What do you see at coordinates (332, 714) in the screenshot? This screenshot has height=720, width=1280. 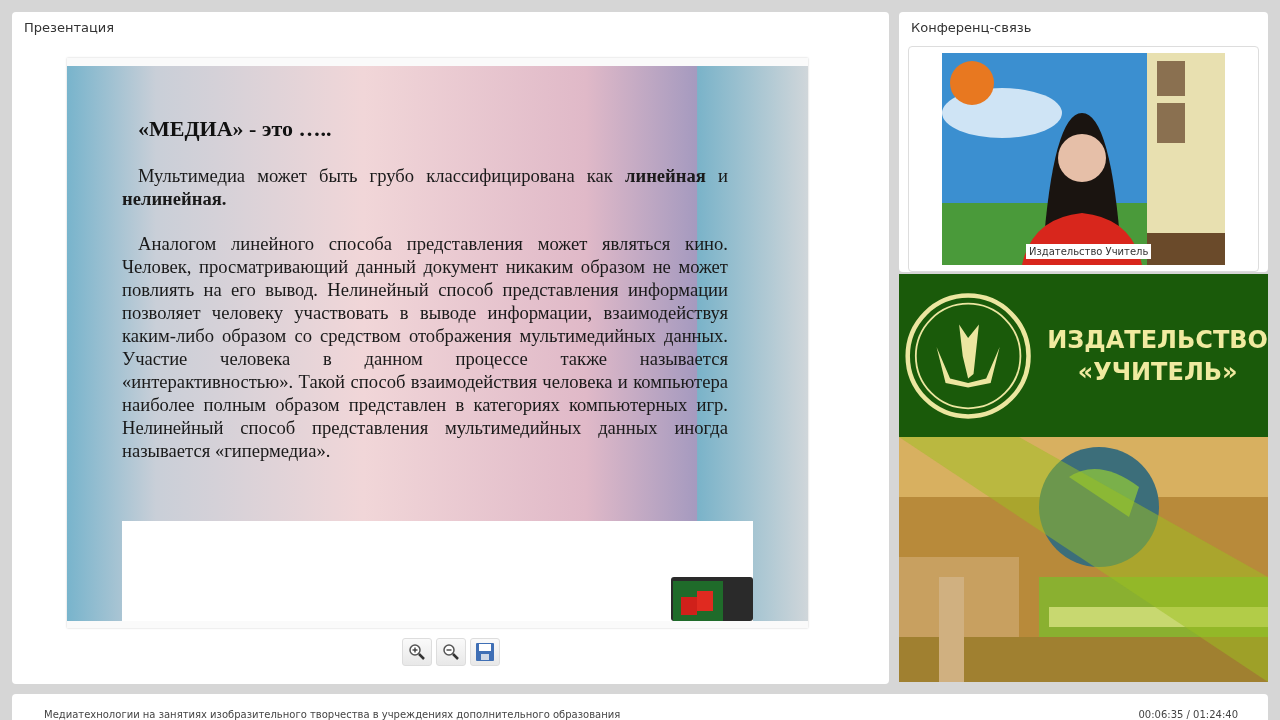 I see `course-title: Медиатехнологии на занятиях изобразительного творчества в учреждениях дополнительного образования` at bounding box center [332, 714].